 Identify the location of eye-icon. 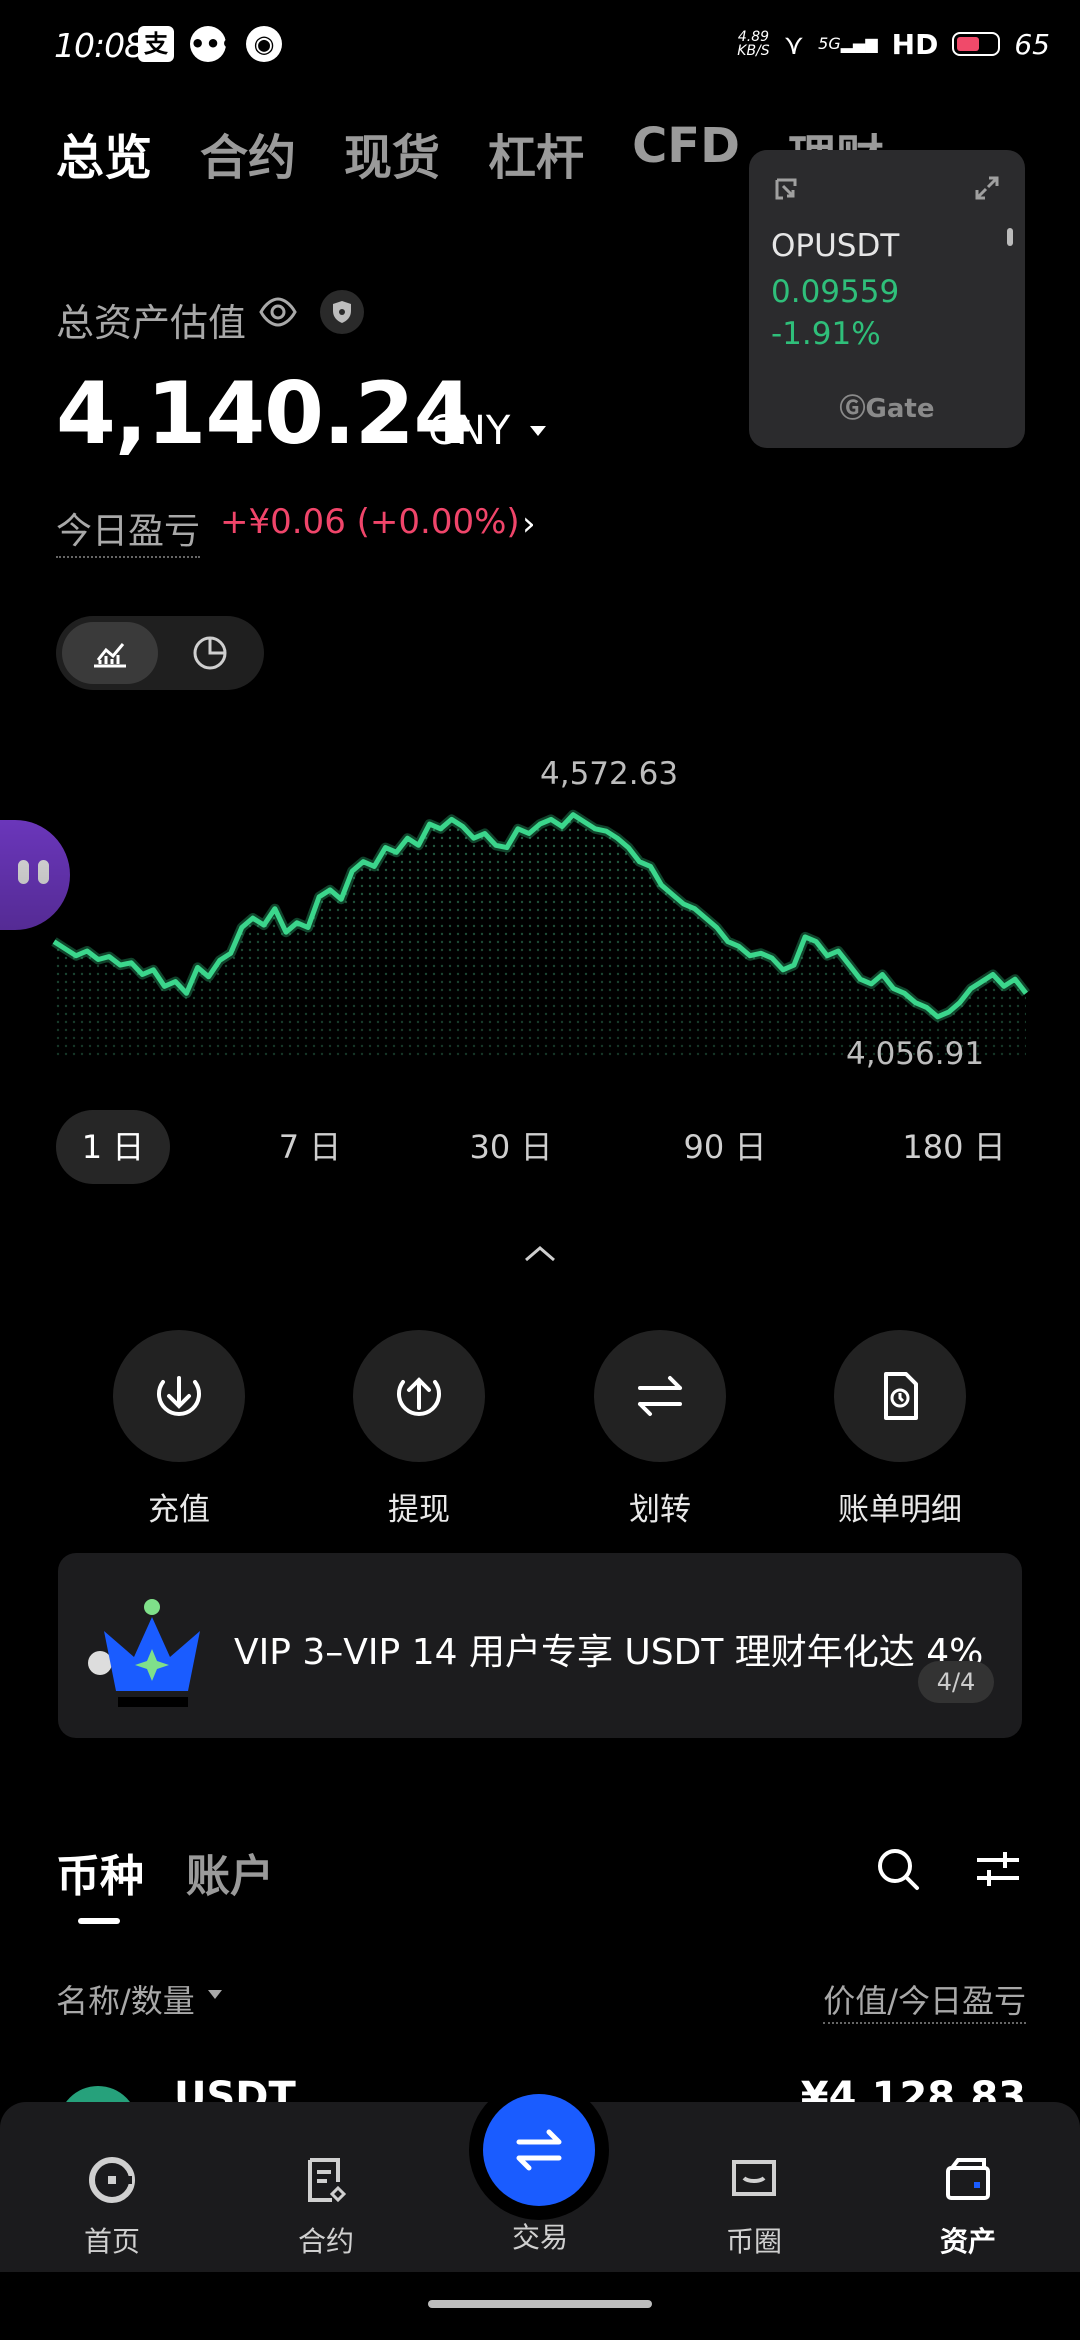
(278, 312).